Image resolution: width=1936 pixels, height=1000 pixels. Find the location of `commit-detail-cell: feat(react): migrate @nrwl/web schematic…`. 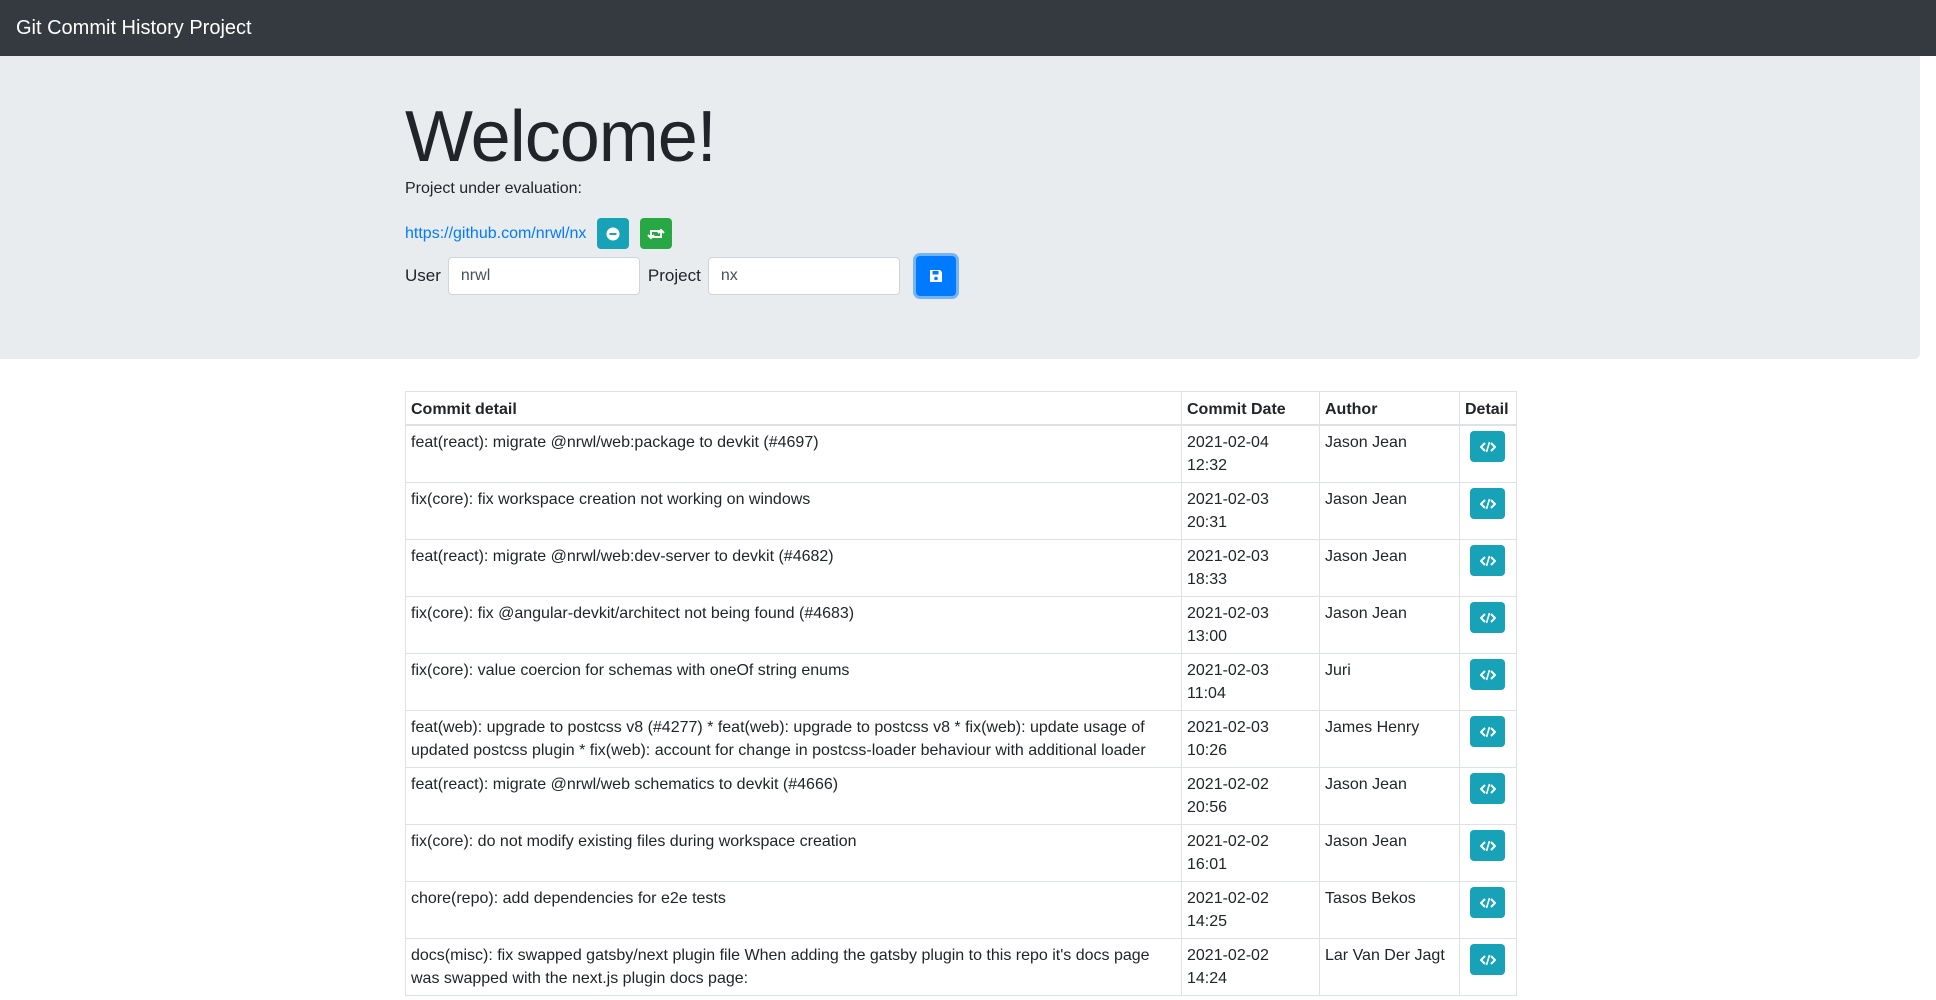

commit-detail-cell: feat(react): migrate @nrwl/web schematic… is located at coordinates (793, 796).